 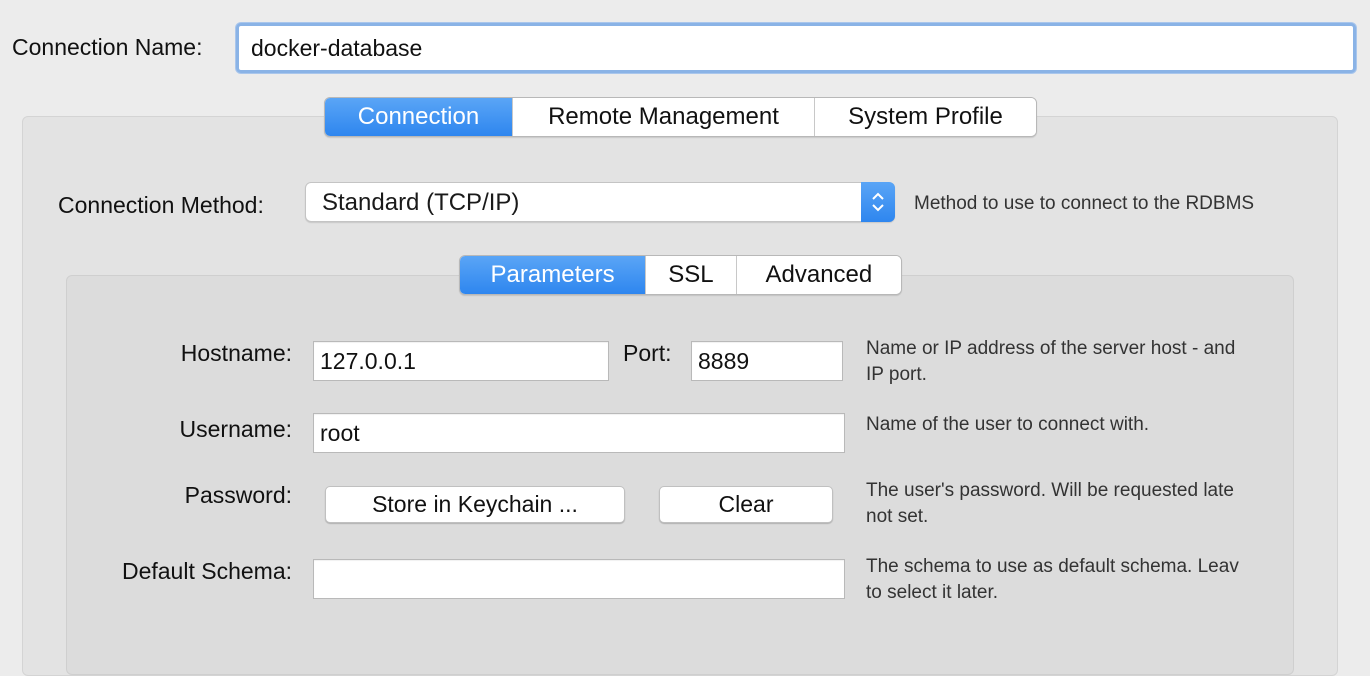 What do you see at coordinates (579, 579) in the screenshot?
I see `default-schema-input` at bounding box center [579, 579].